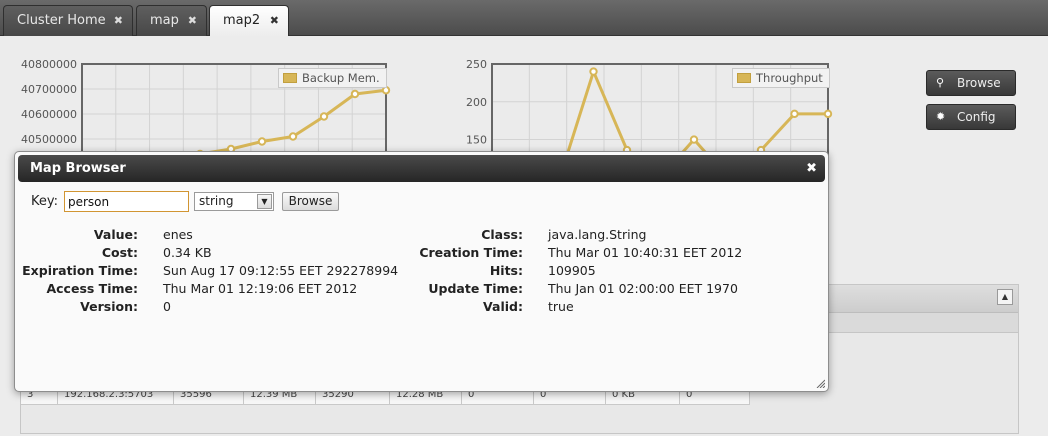 This screenshot has height=436, width=1048. I want to click on y-tick-label: 150, so click(476, 140).